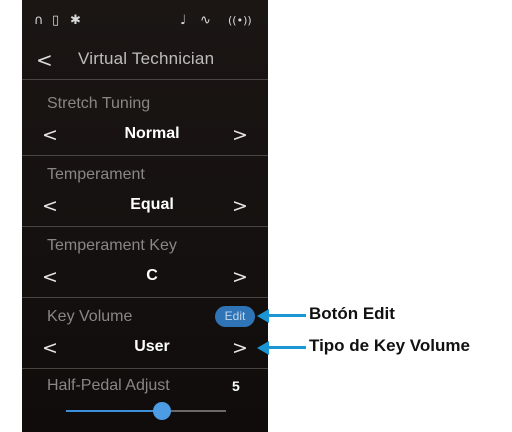 The height and width of the screenshot is (432, 512). I want to click on callout-key-volume-label: Tipo de Key Volume, so click(389, 345).